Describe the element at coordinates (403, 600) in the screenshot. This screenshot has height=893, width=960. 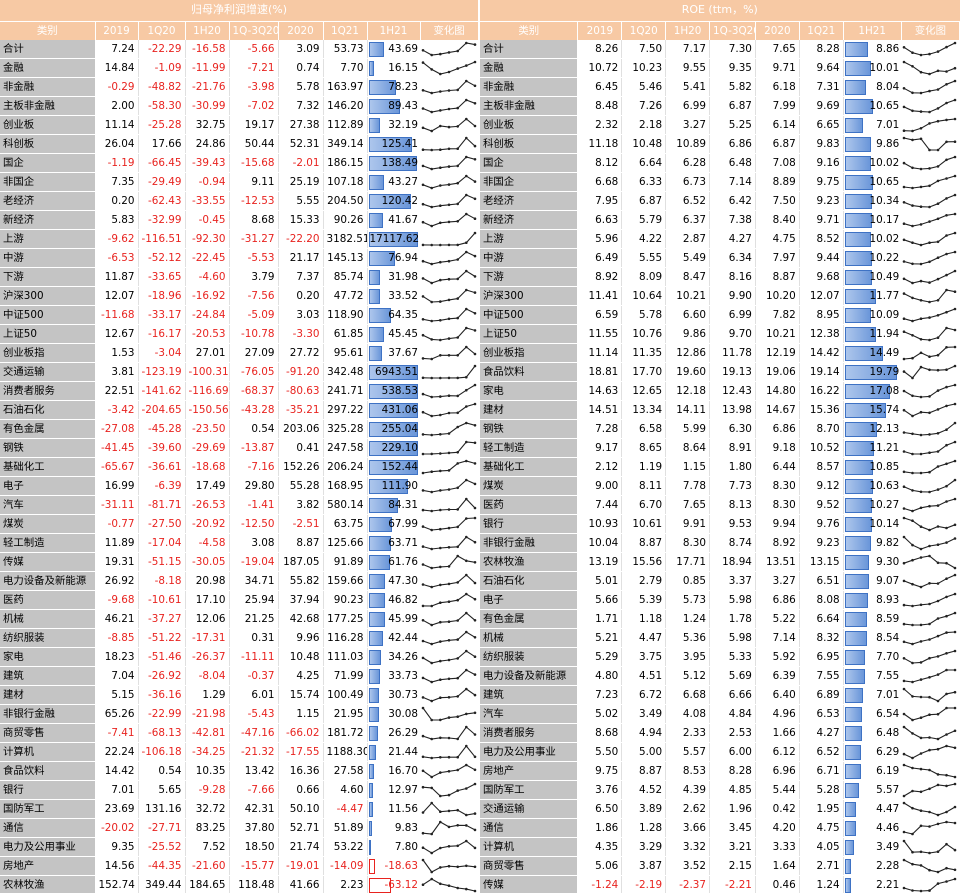
I see `bar-value: 46.82` at that location.